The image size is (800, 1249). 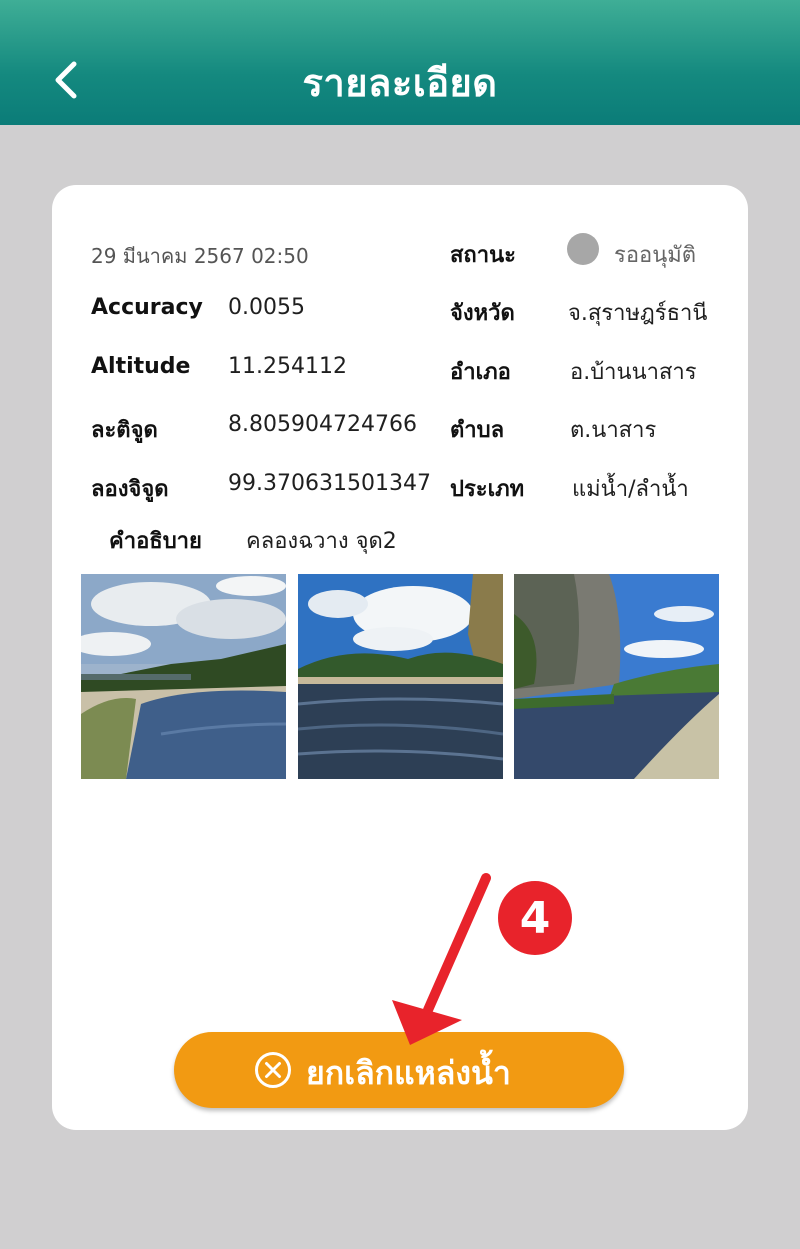 I want to click on province-label: จังหวัด, so click(x=482, y=313).